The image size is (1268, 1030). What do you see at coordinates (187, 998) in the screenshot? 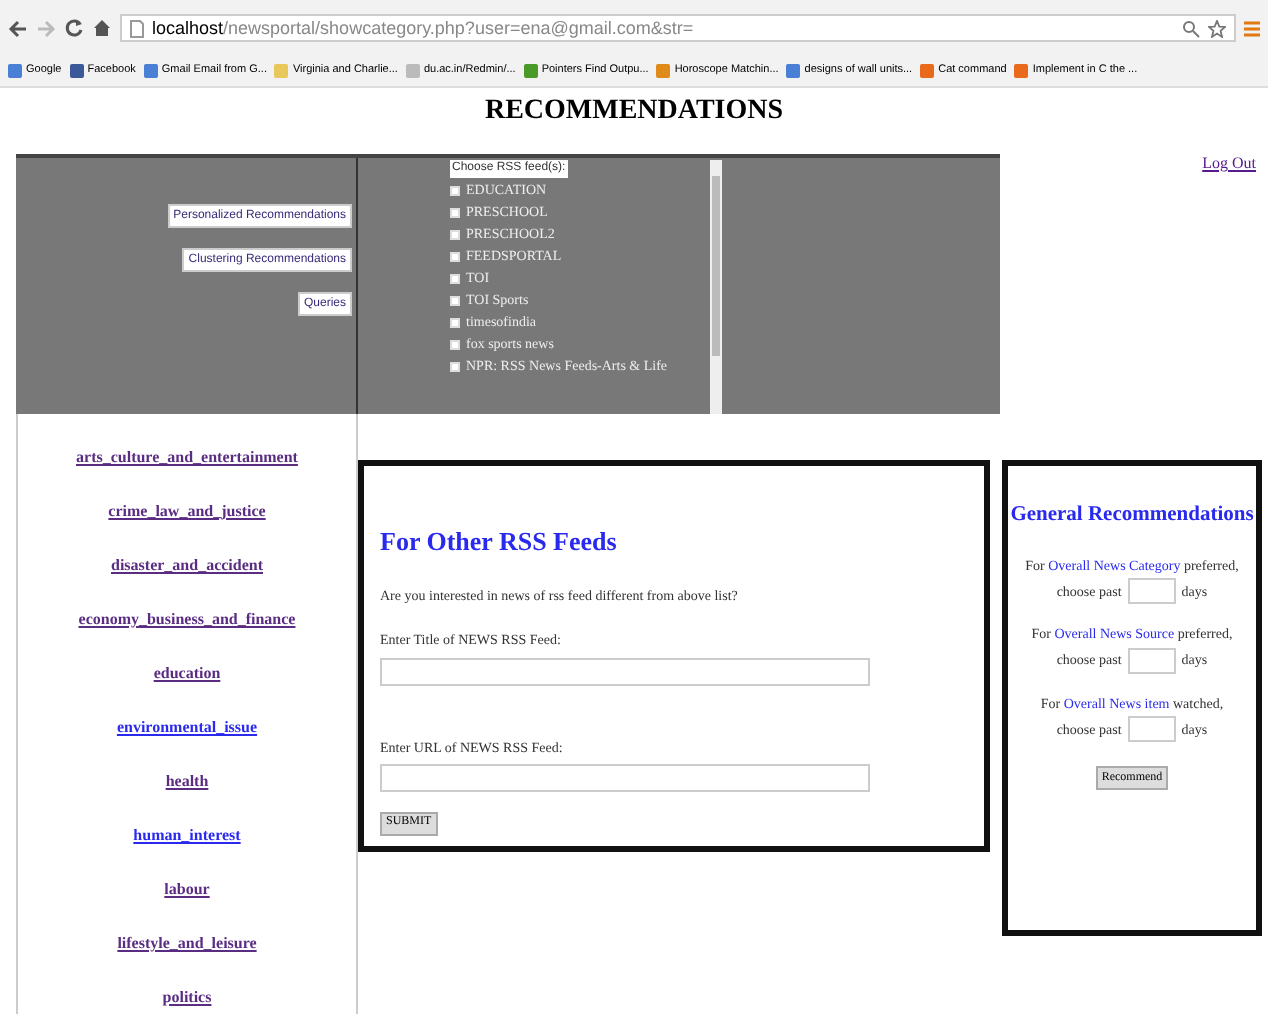
I see `category-link: politics` at bounding box center [187, 998].